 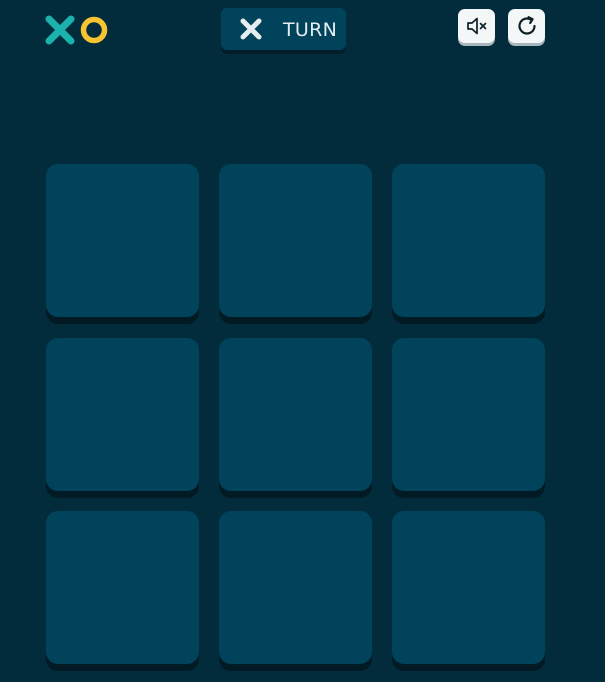 What do you see at coordinates (77, 31) in the screenshot?
I see `xo-logo-icon` at bounding box center [77, 31].